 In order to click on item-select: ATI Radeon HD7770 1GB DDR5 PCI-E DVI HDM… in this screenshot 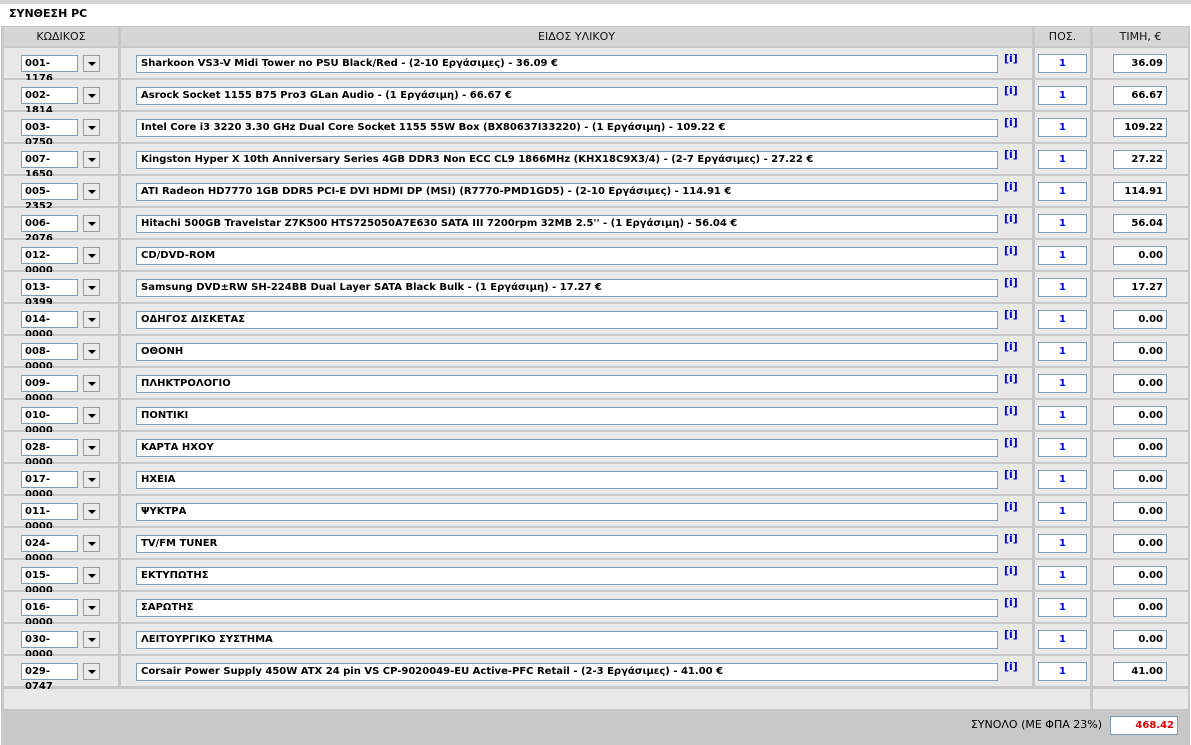, I will do `click(567, 192)`.